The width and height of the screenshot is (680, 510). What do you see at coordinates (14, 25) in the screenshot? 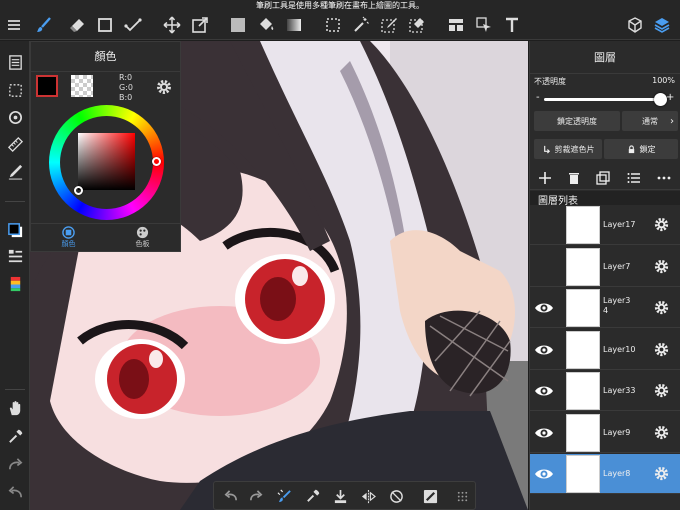
I see `menu-icon` at bounding box center [14, 25].